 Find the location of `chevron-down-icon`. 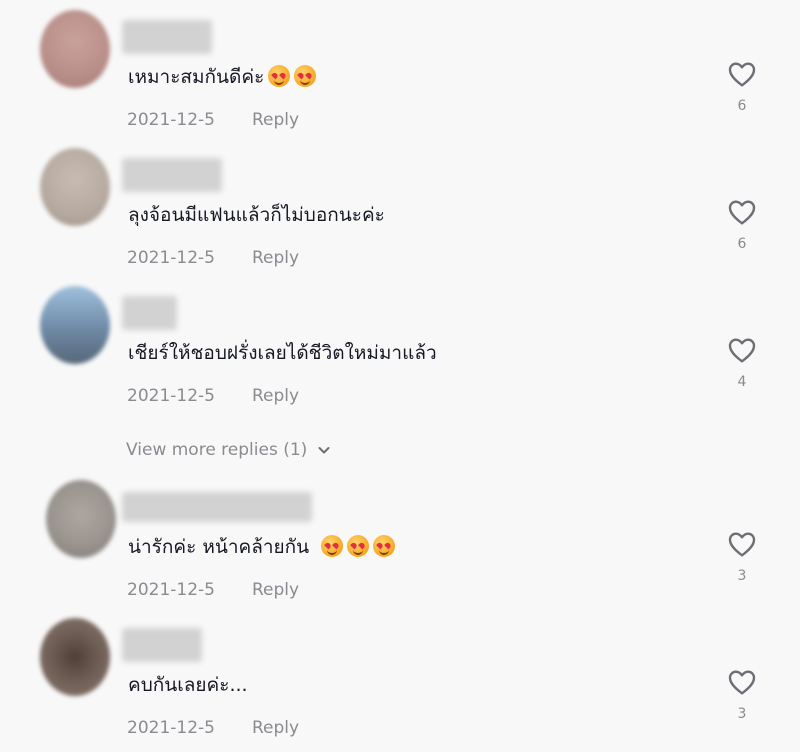

chevron-down-icon is located at coordinates (324, 450).